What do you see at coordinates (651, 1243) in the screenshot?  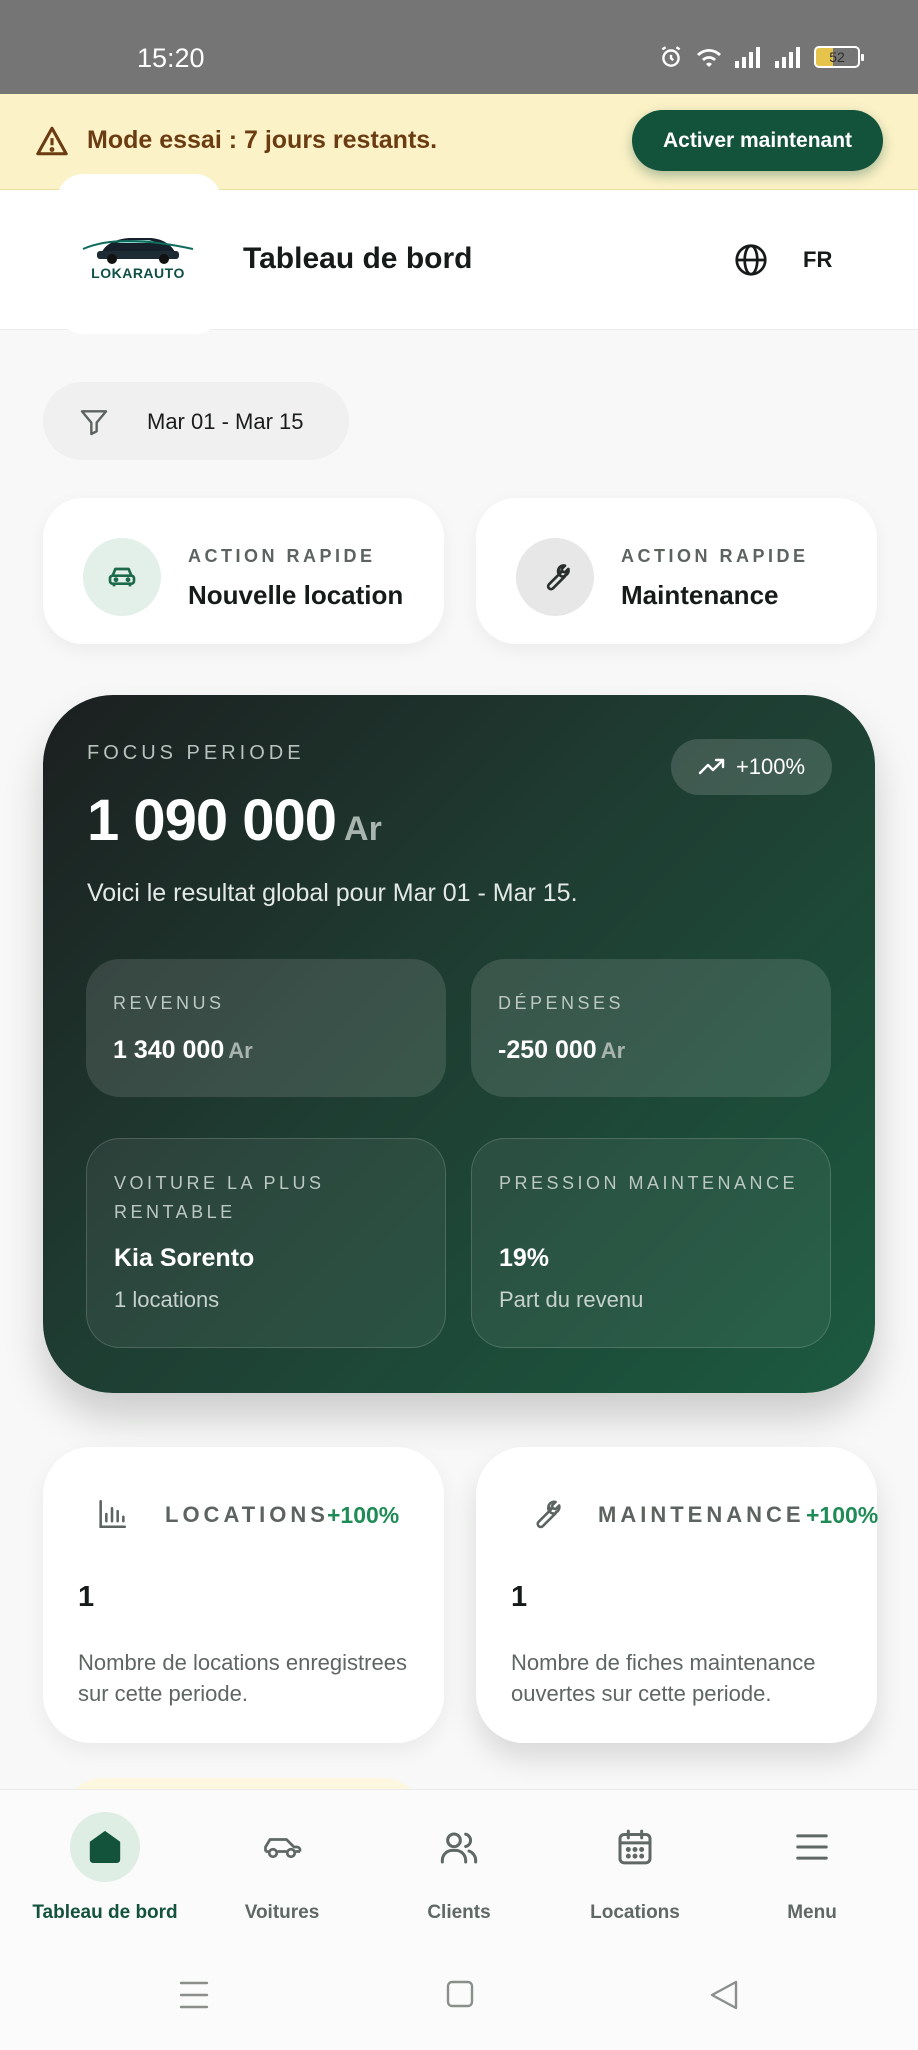 I see `maintenance-pressure-tile: PRESSION MAINTENANCE 19% Part du revenu` at bounding box center [651, 1243].